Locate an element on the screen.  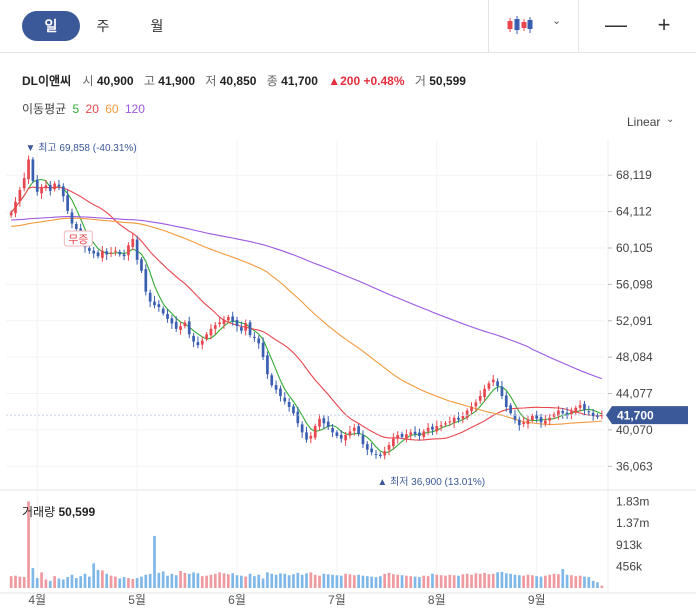
price-tick-label: 52,091 is located at coordinates (634, 321).